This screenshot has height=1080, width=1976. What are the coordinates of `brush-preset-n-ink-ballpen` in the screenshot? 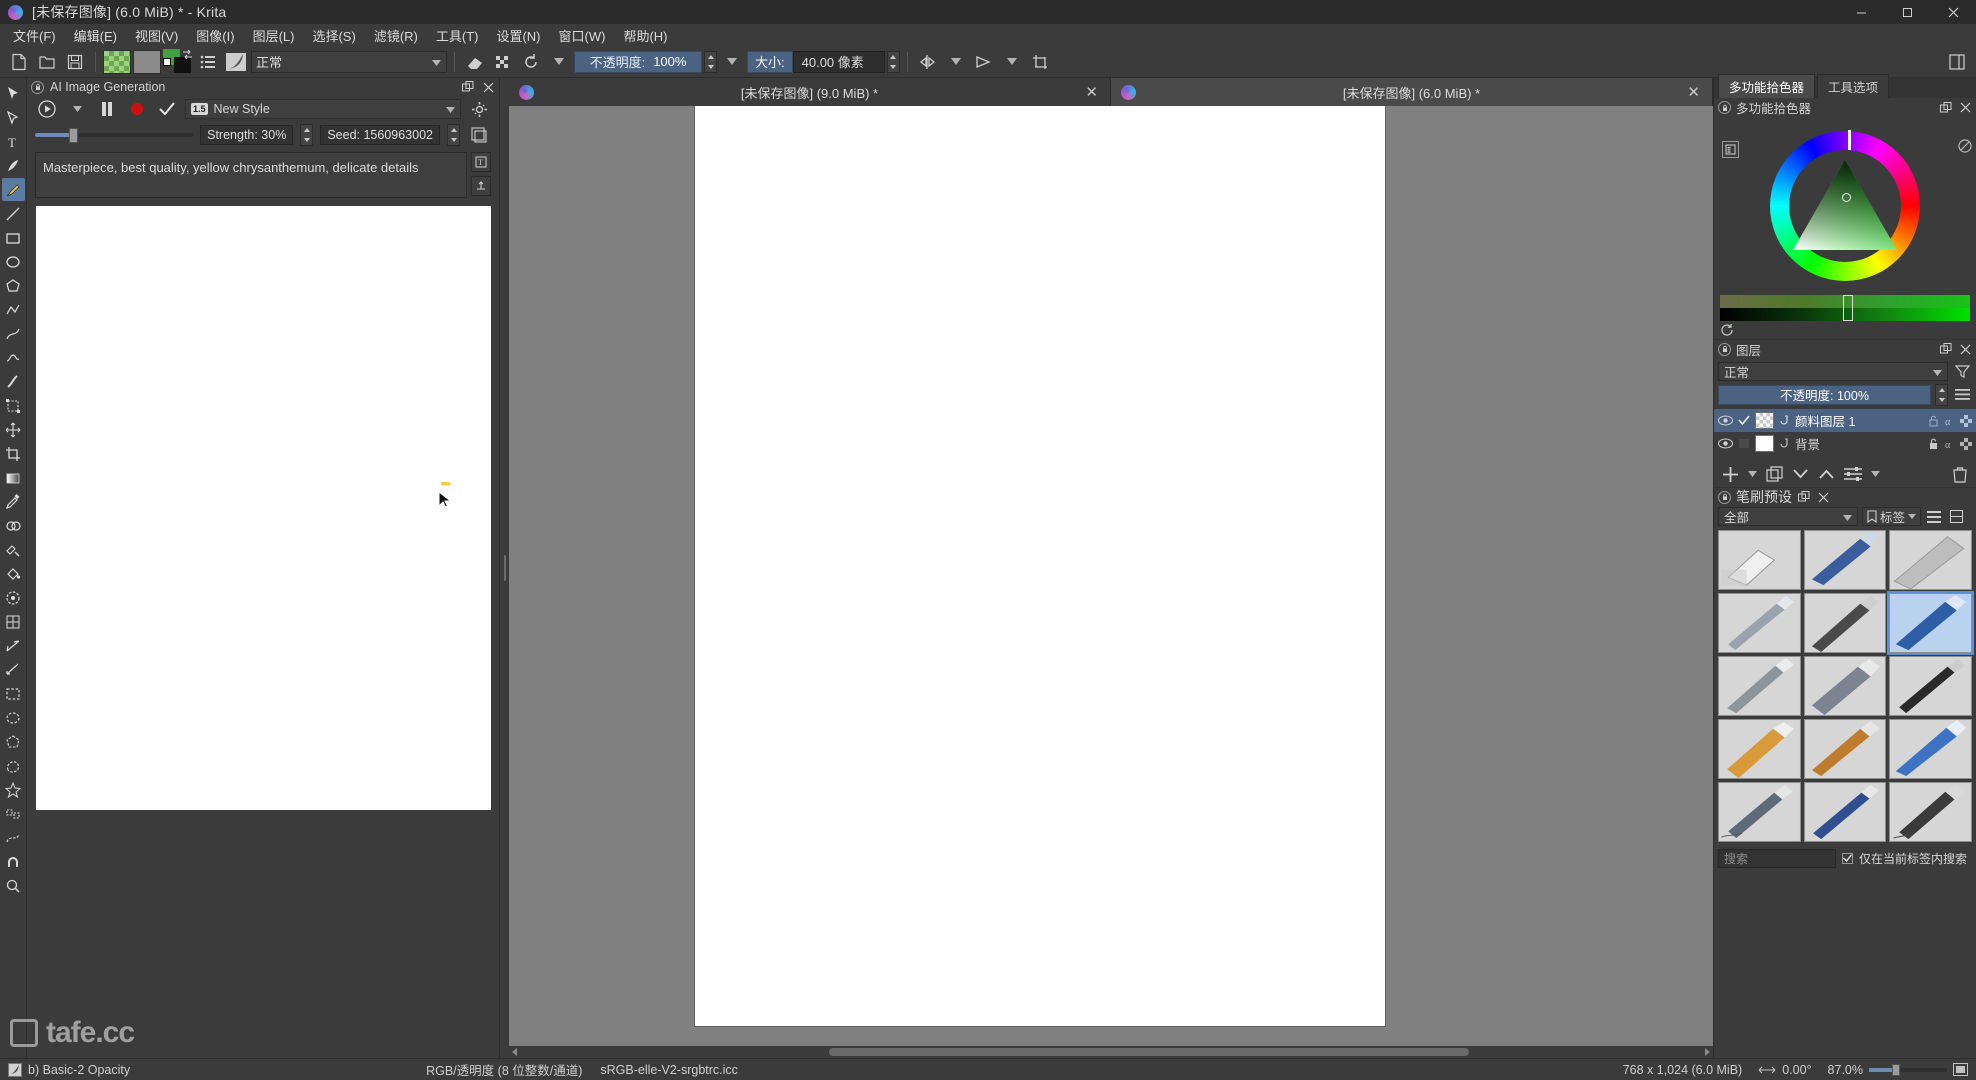 It's located at (1845, 812).